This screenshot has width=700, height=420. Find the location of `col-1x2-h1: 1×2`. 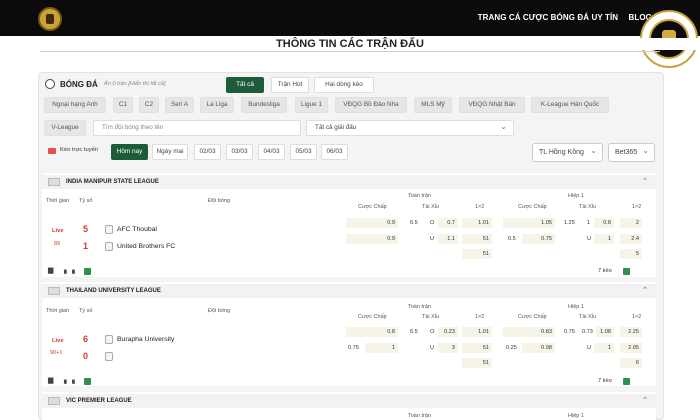

col-1x2-h1: 1×2 is located at coordinates (637, 317).